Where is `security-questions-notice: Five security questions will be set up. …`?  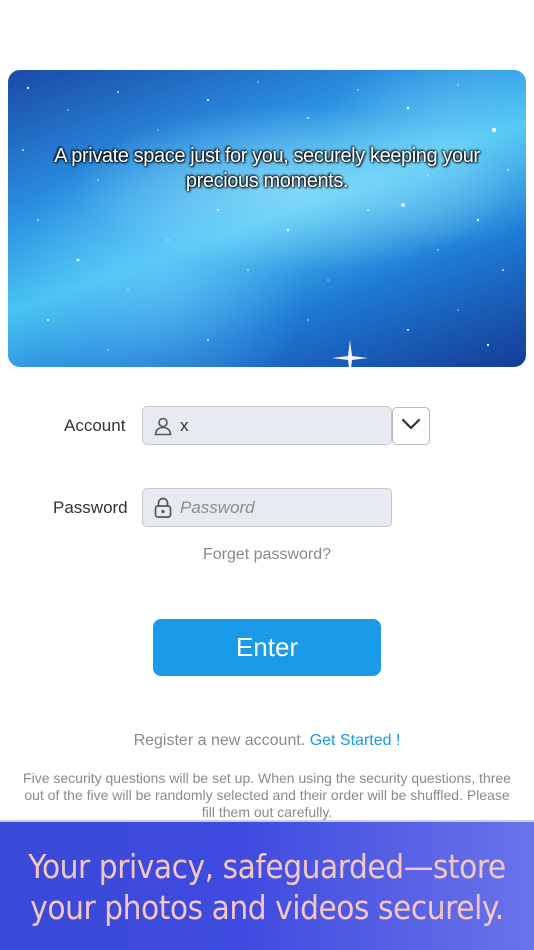
security-questions-notice: Five security questions will be set up. … is located at coordinates (267, 795).